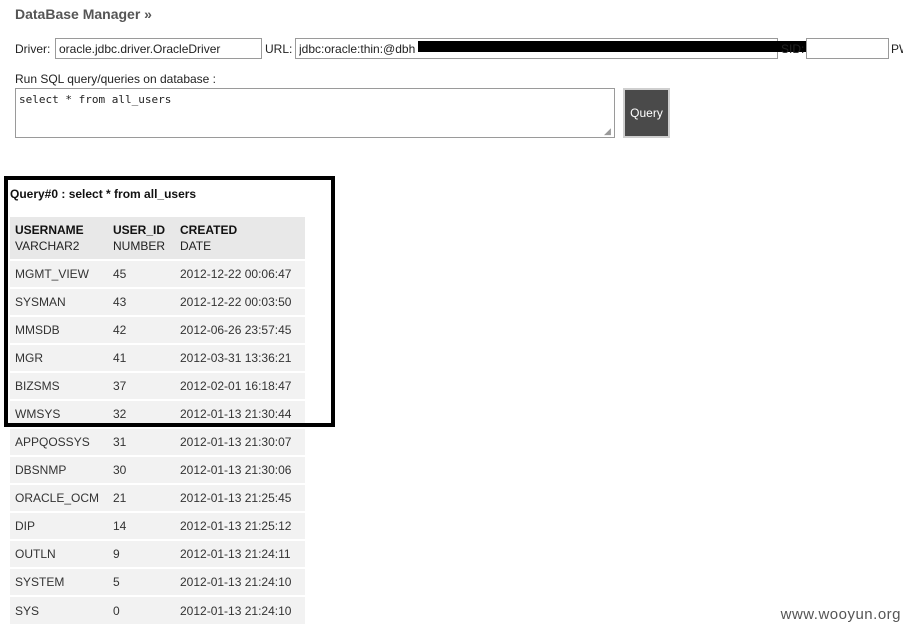 This screenshot has height=626, width=903. I want to click on sql-label: Run SQL query/queries on database :, so click(116, 79).